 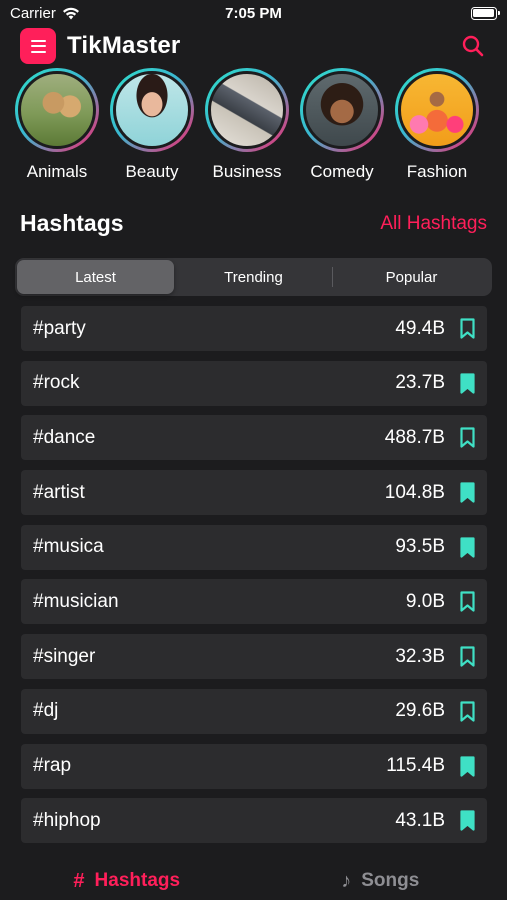 I want to click on hashtag-name: #dance, so click(x=64, y=437).